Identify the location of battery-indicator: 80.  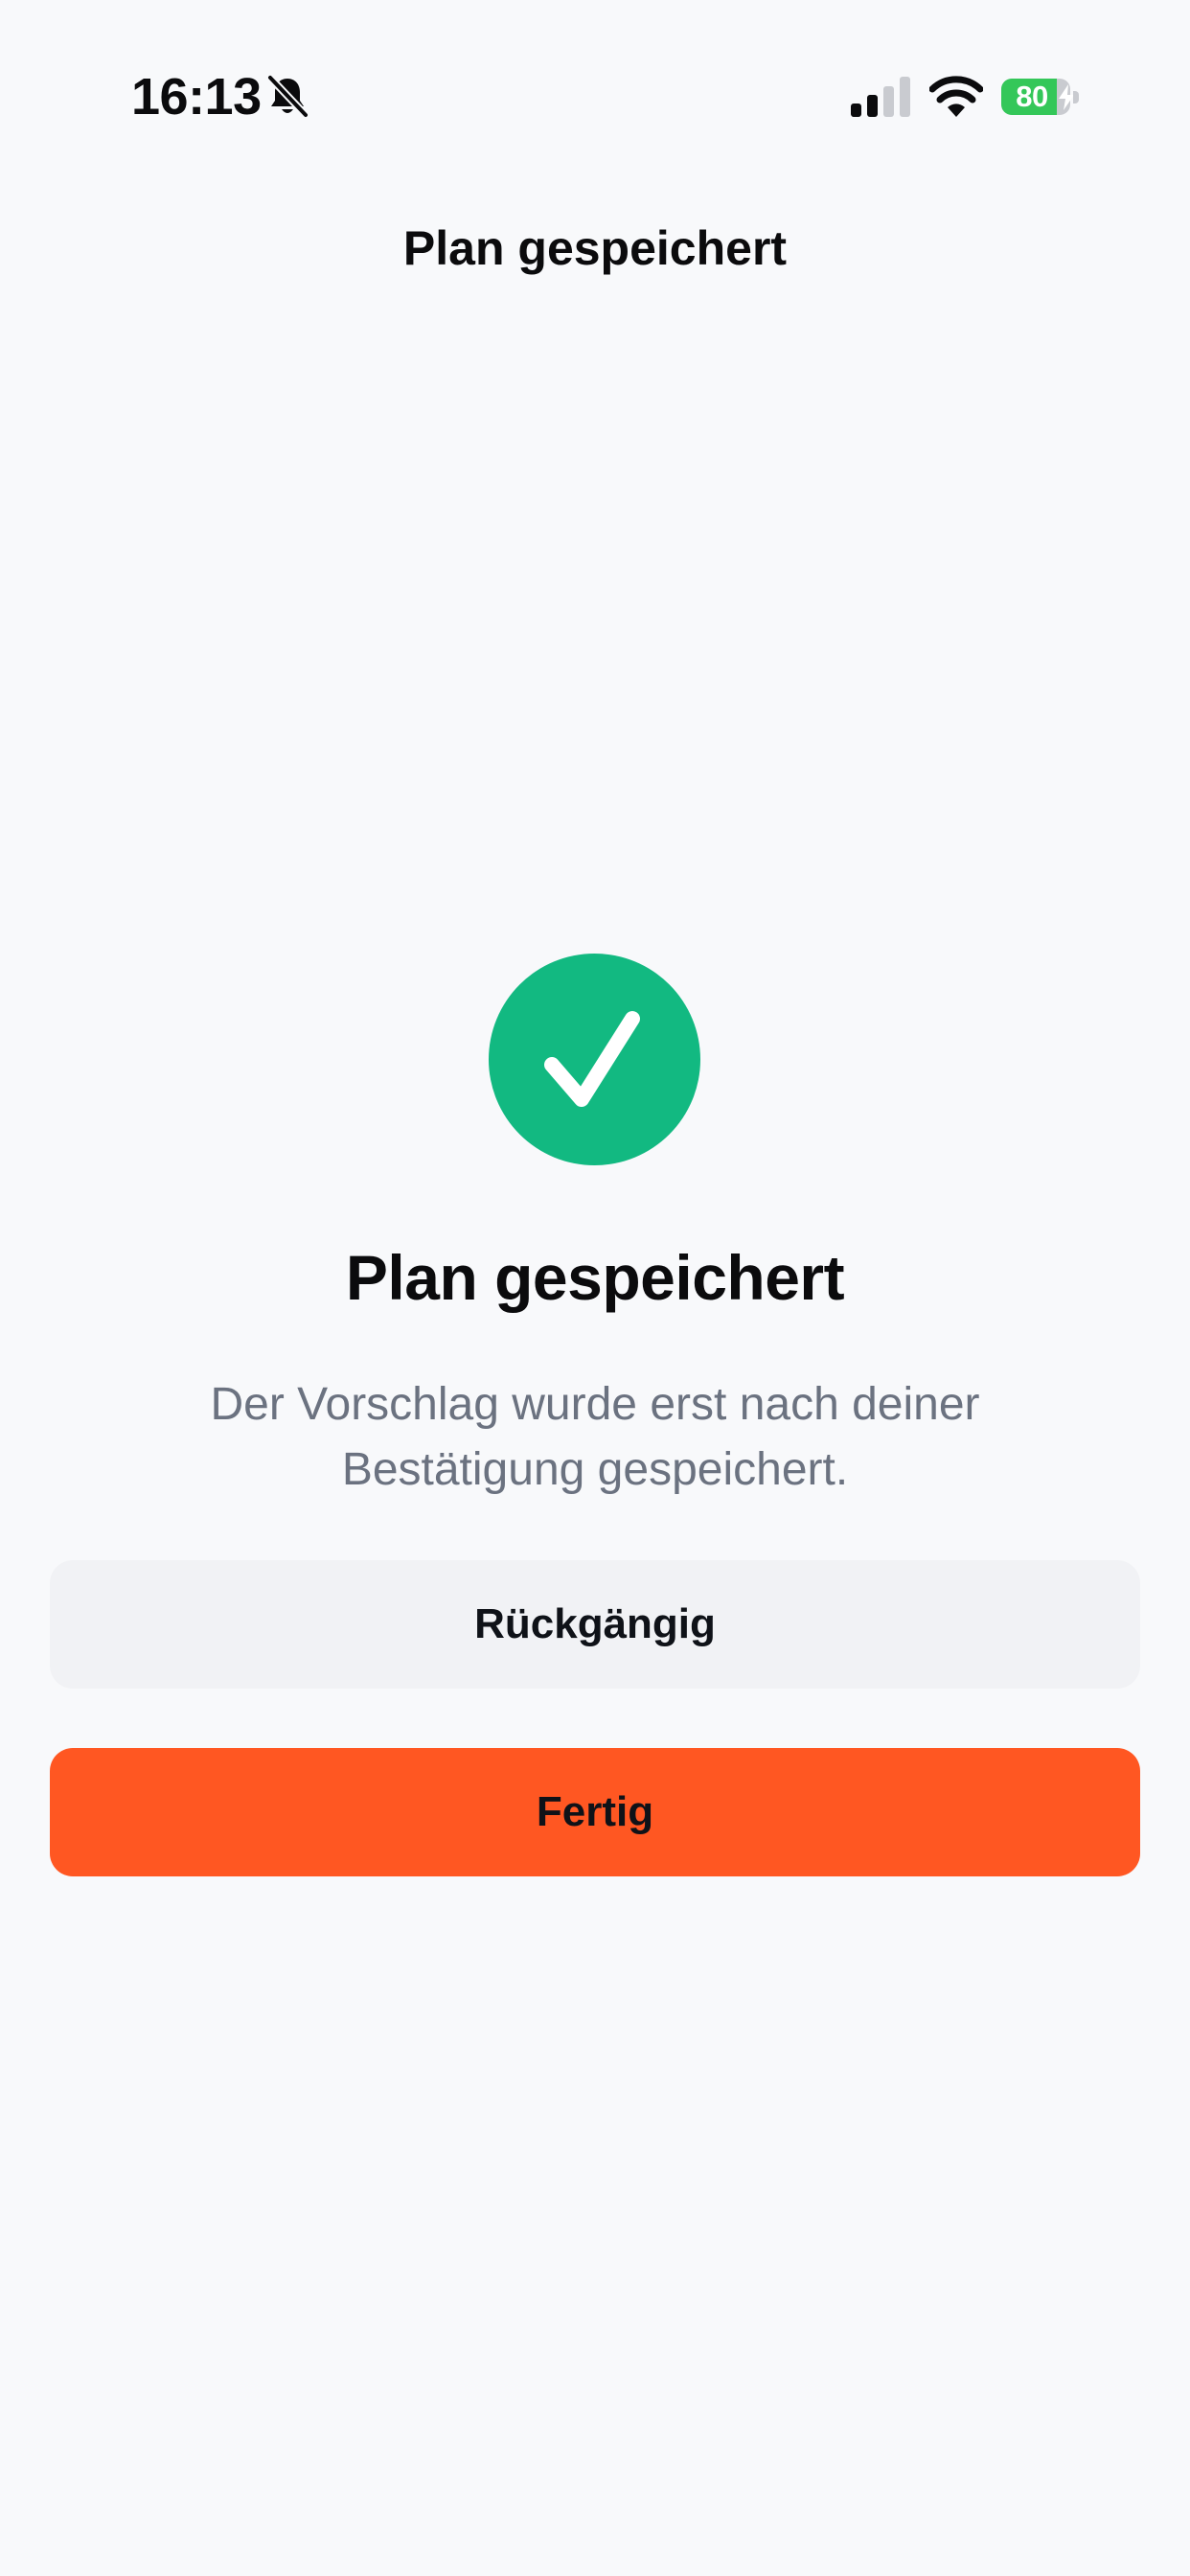
(1041, 97).